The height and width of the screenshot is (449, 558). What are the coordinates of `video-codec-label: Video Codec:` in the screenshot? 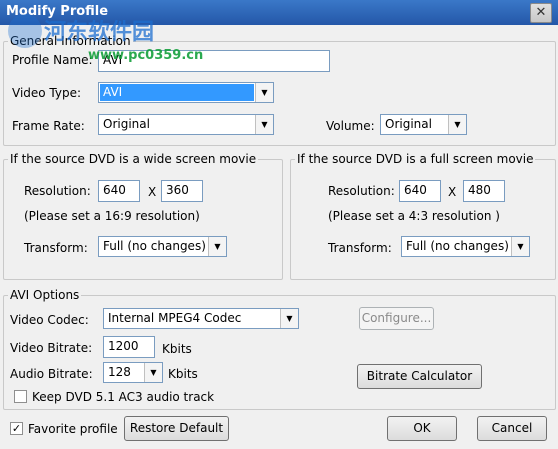 It's located at (49, 320).